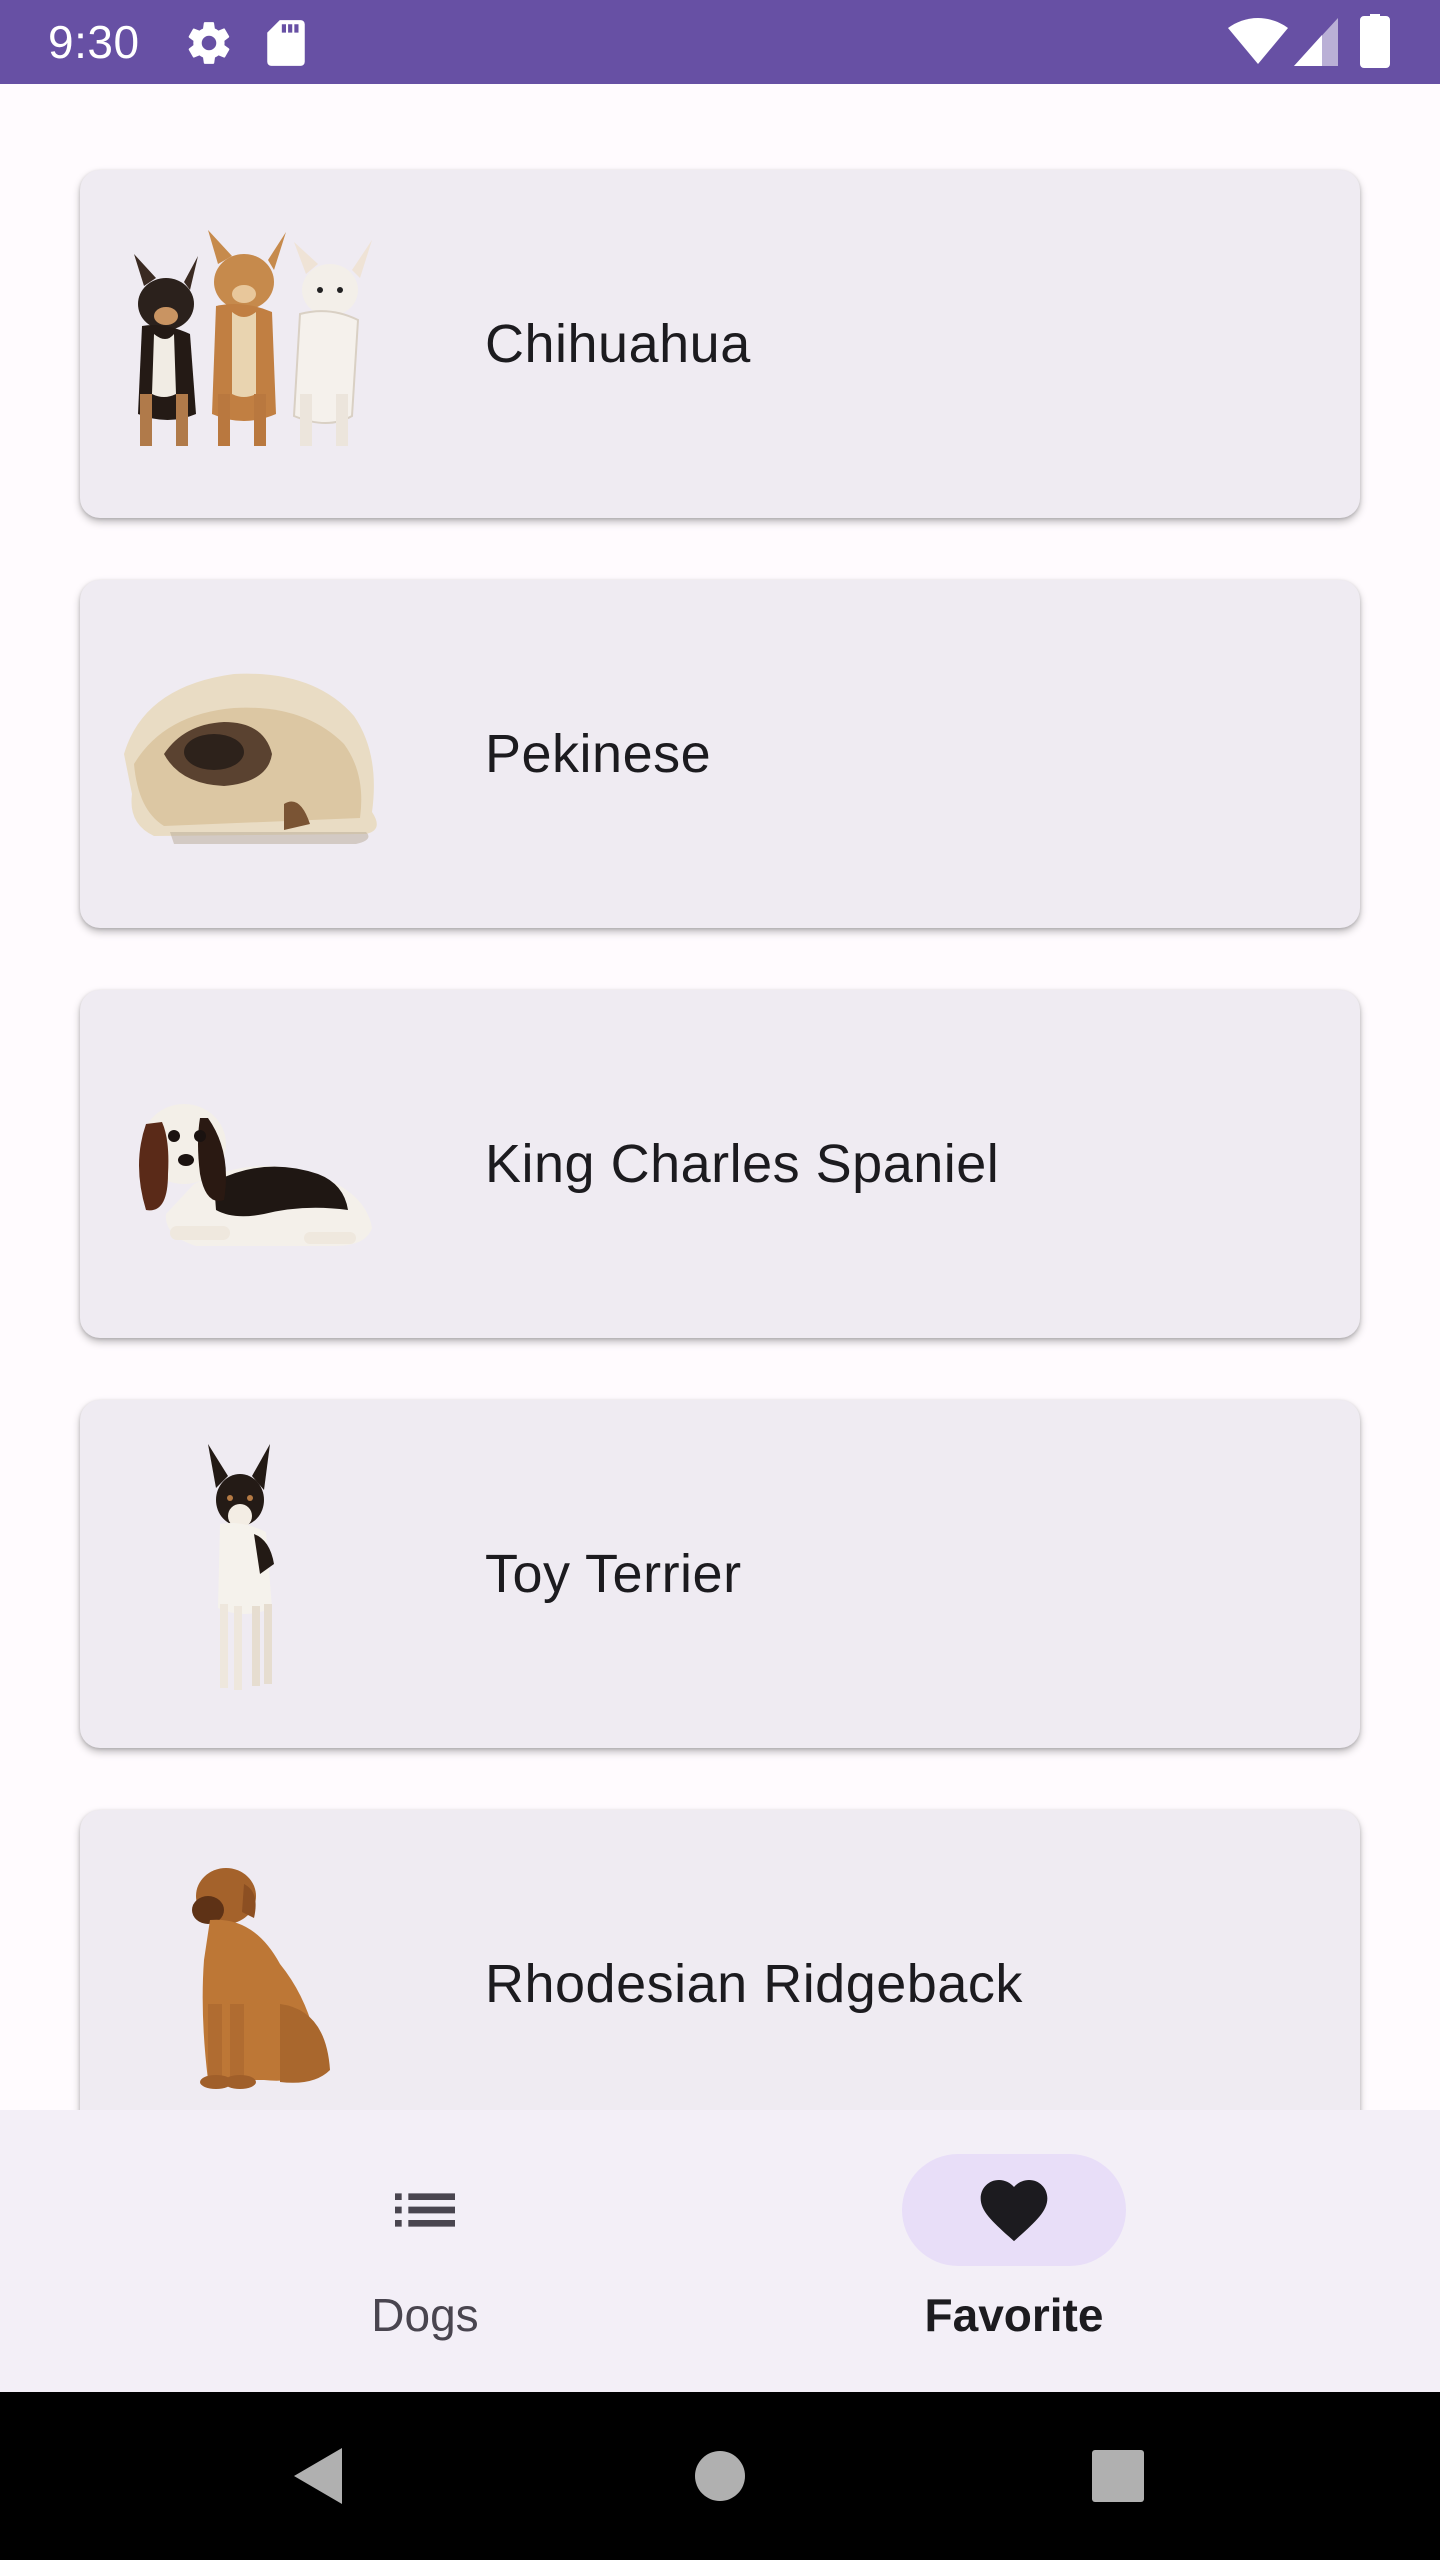 Image resolution: width=1440 pixels, height=2560 pixels. What do you see at coordinates (286, 43) in the screenshot?
I see `sd-card-icon` at bounding box center [286, 43].